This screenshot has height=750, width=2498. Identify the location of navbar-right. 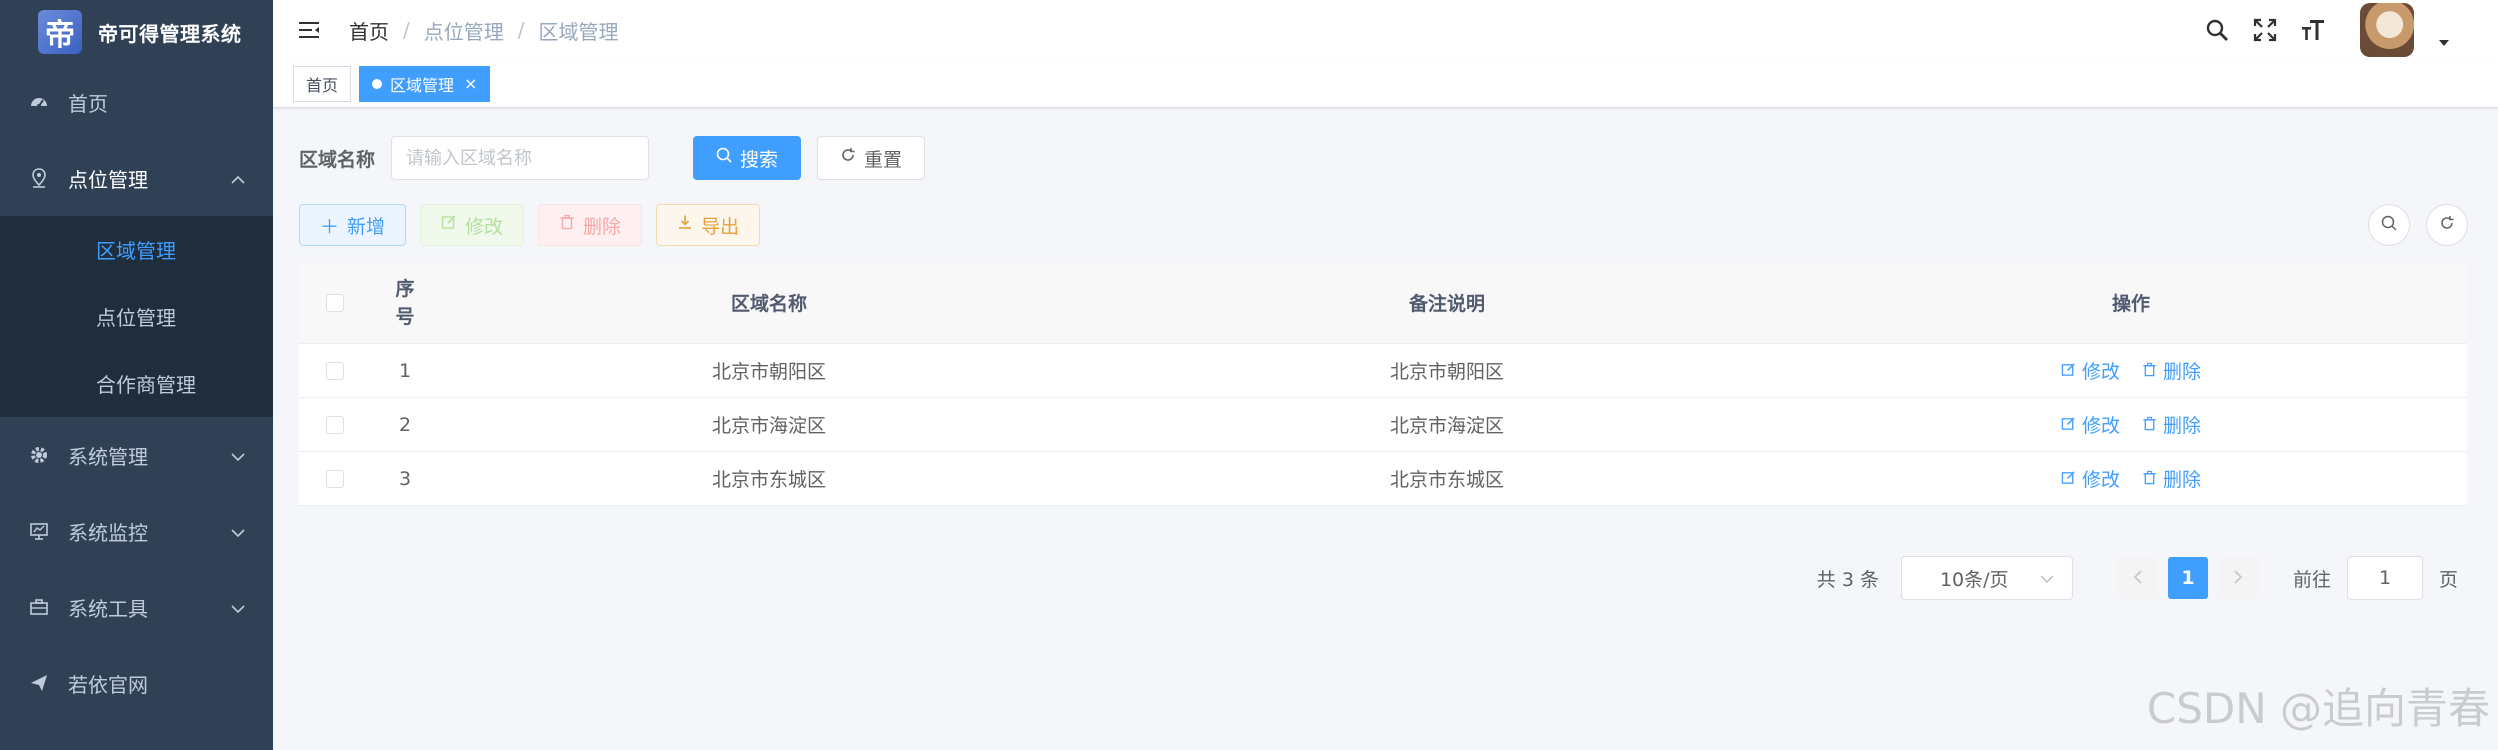
(2326, 30).